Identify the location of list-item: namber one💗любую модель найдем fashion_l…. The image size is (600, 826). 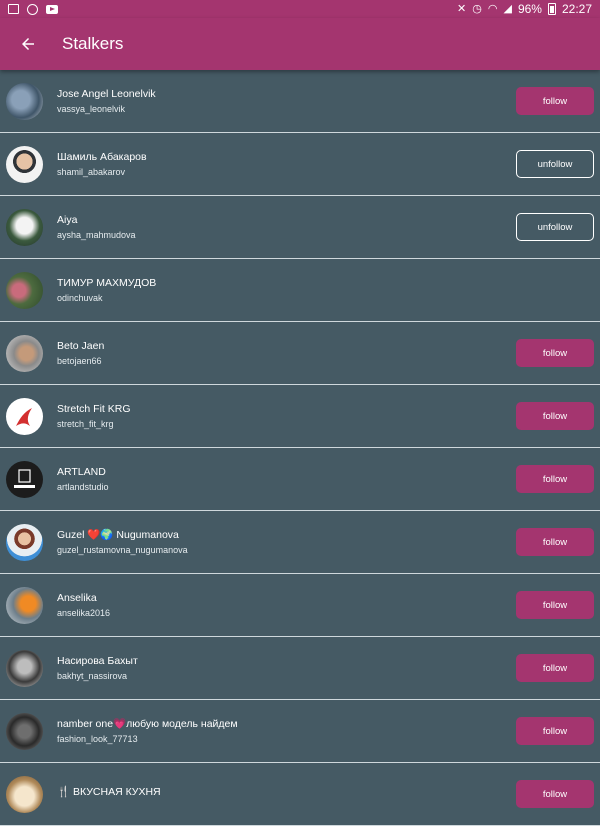
(300, 731).